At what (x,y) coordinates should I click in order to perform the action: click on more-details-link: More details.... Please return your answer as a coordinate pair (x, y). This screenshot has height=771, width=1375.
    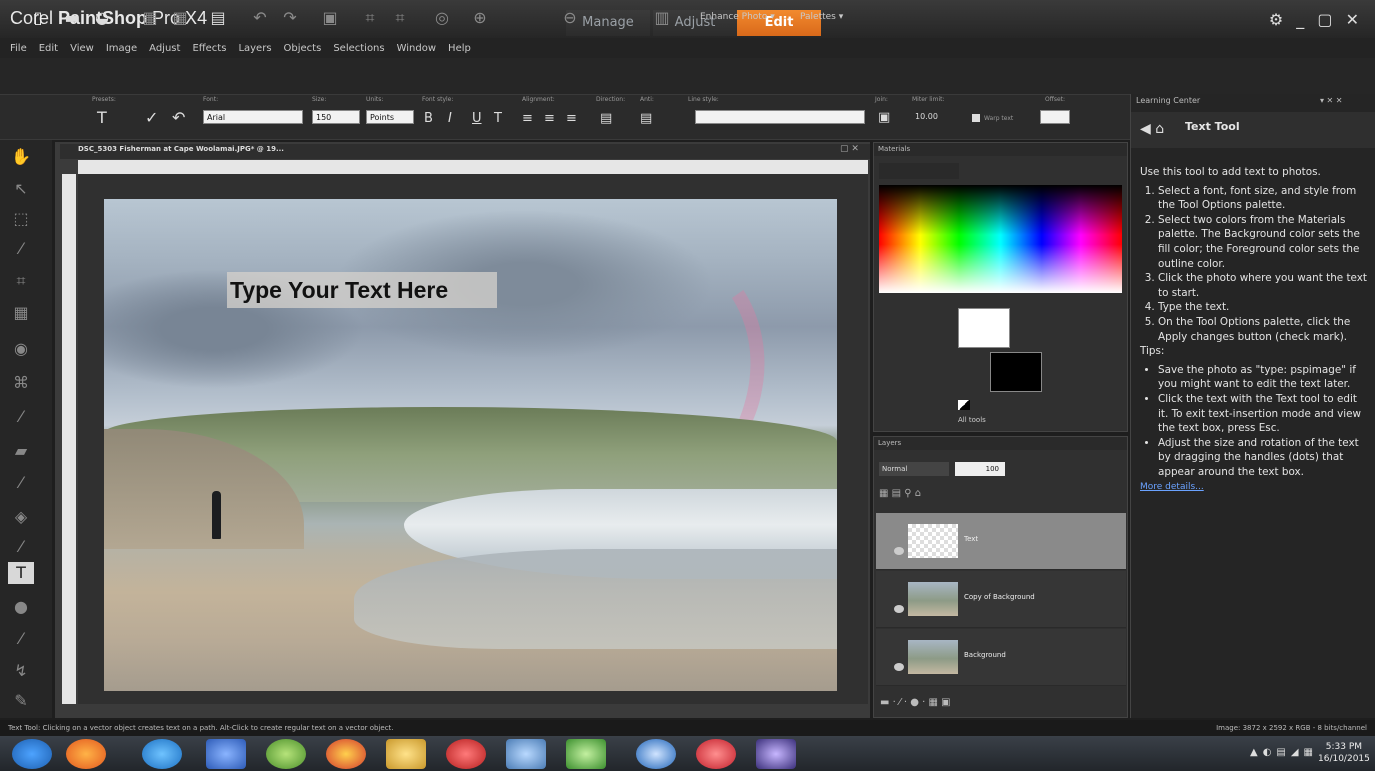
    Looking at the image, I should click on (1172, 487).